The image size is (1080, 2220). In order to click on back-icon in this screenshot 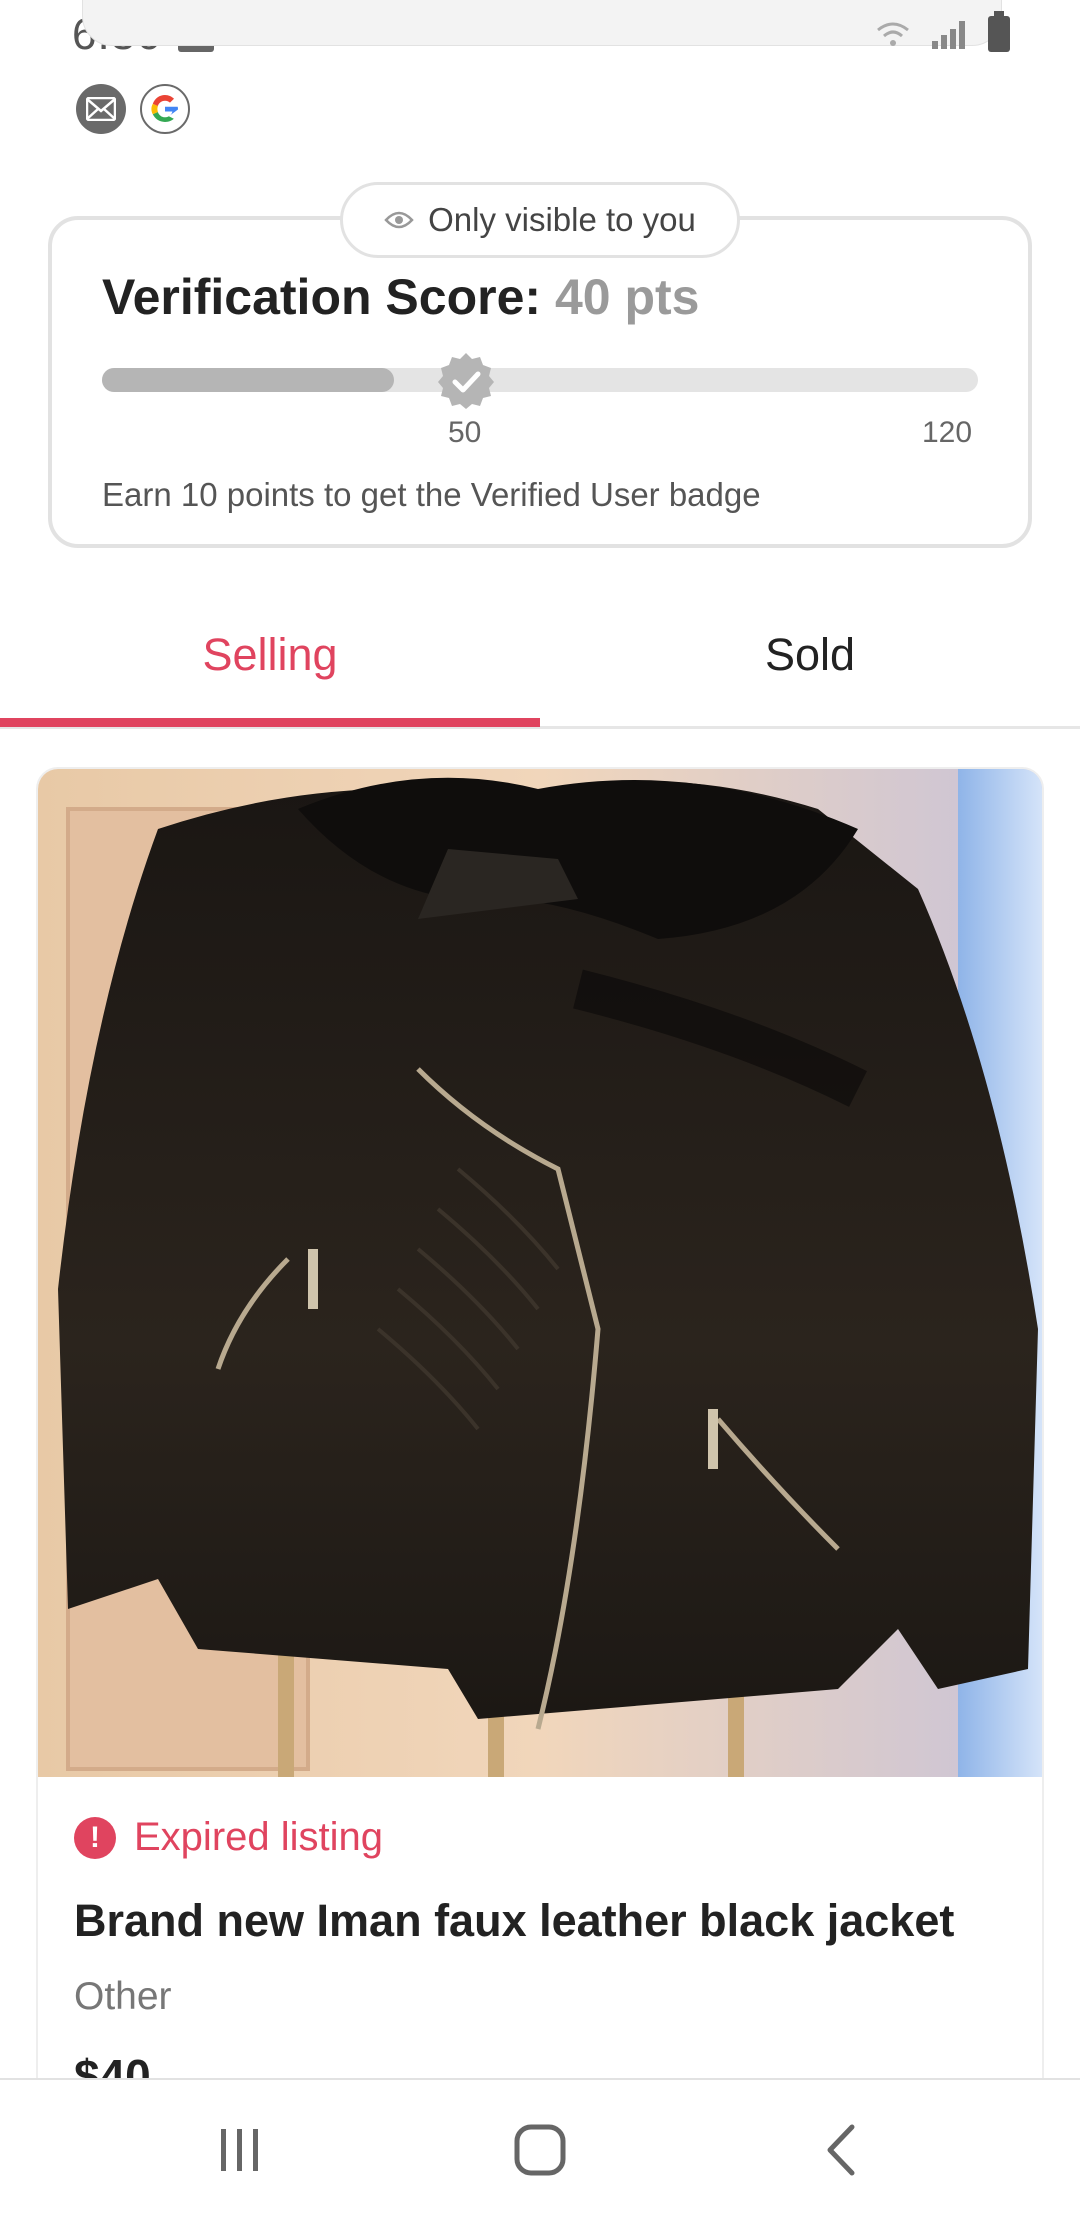, I will do `click(841, 2150)`.